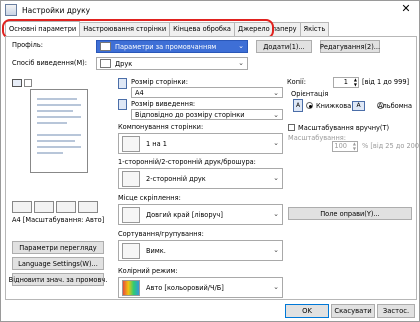  What do you see at coordinates (396, 311) in the screenshot?
I see `apply-button: Застос.` at bounding box center [396, 311].